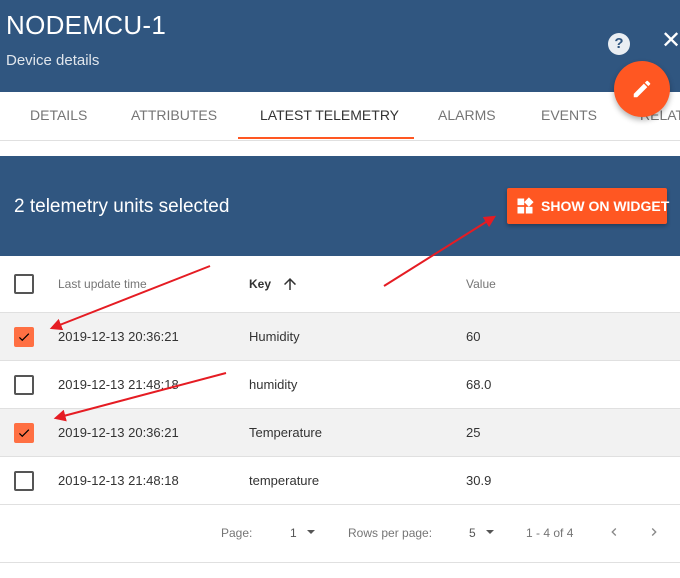 The image size is (680, 578). What do you see at coordinates (274, 336) in the screenshot?
I see `cell-key: Humidity` at bounding box center [274, 336].